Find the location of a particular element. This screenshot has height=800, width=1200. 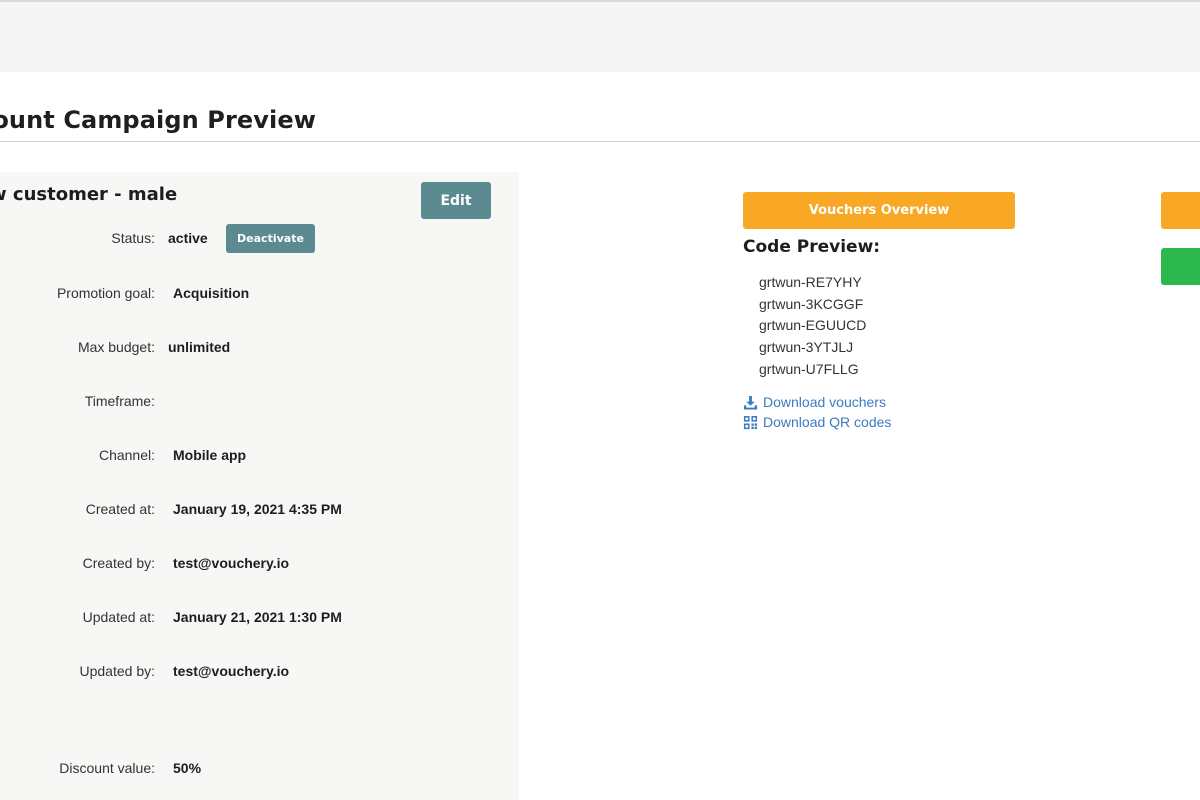

promotion-goal-label: Promotion goal: is located at coordinates (105, 293).